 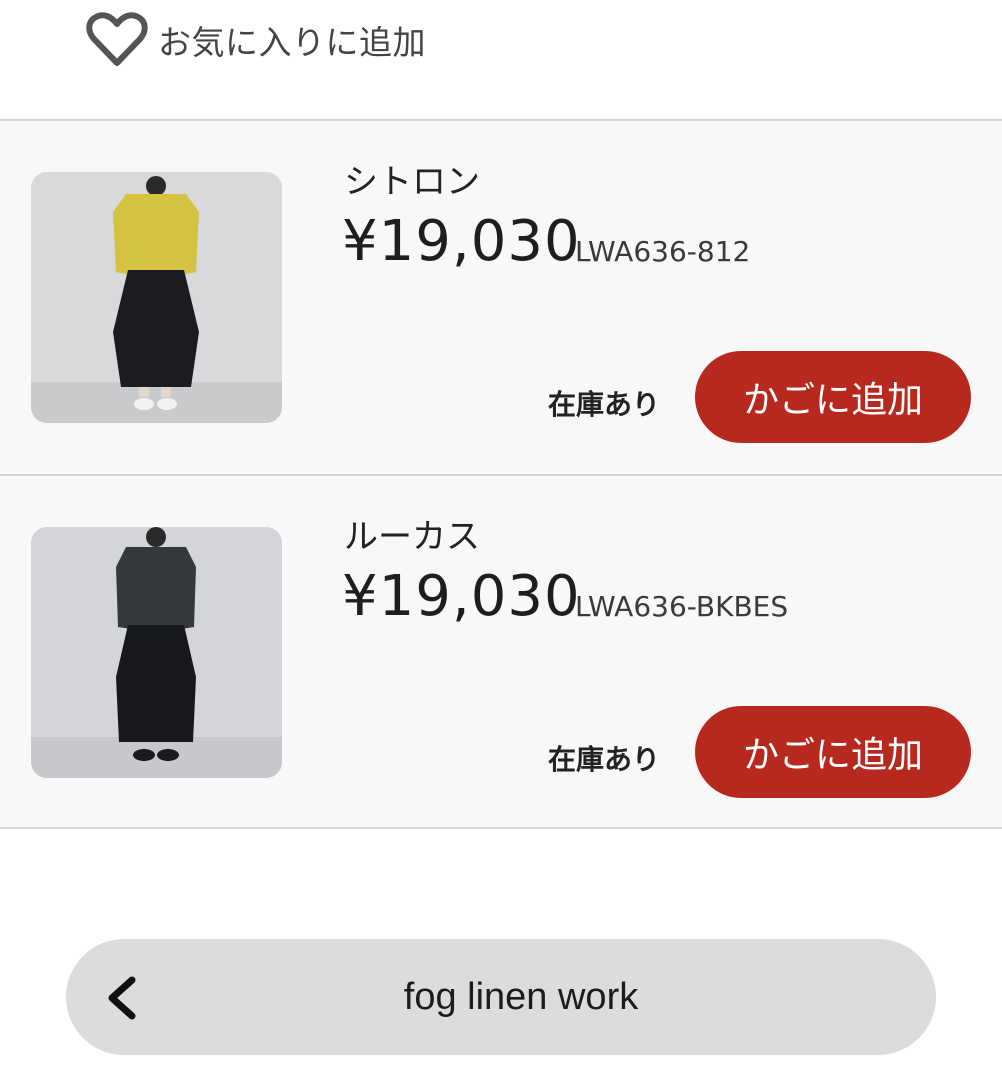 I want to click on product-code: LWA636-812, so click(x=663, y=251).